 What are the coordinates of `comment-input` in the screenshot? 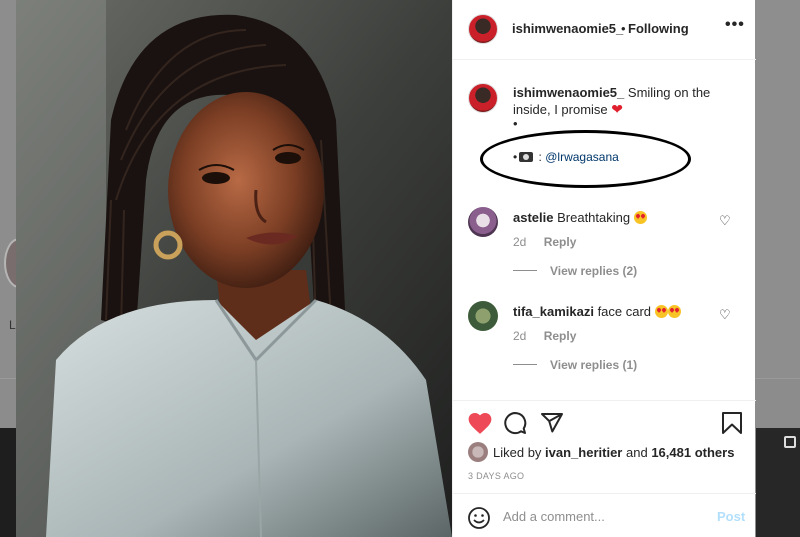 It's located at (603, 516).